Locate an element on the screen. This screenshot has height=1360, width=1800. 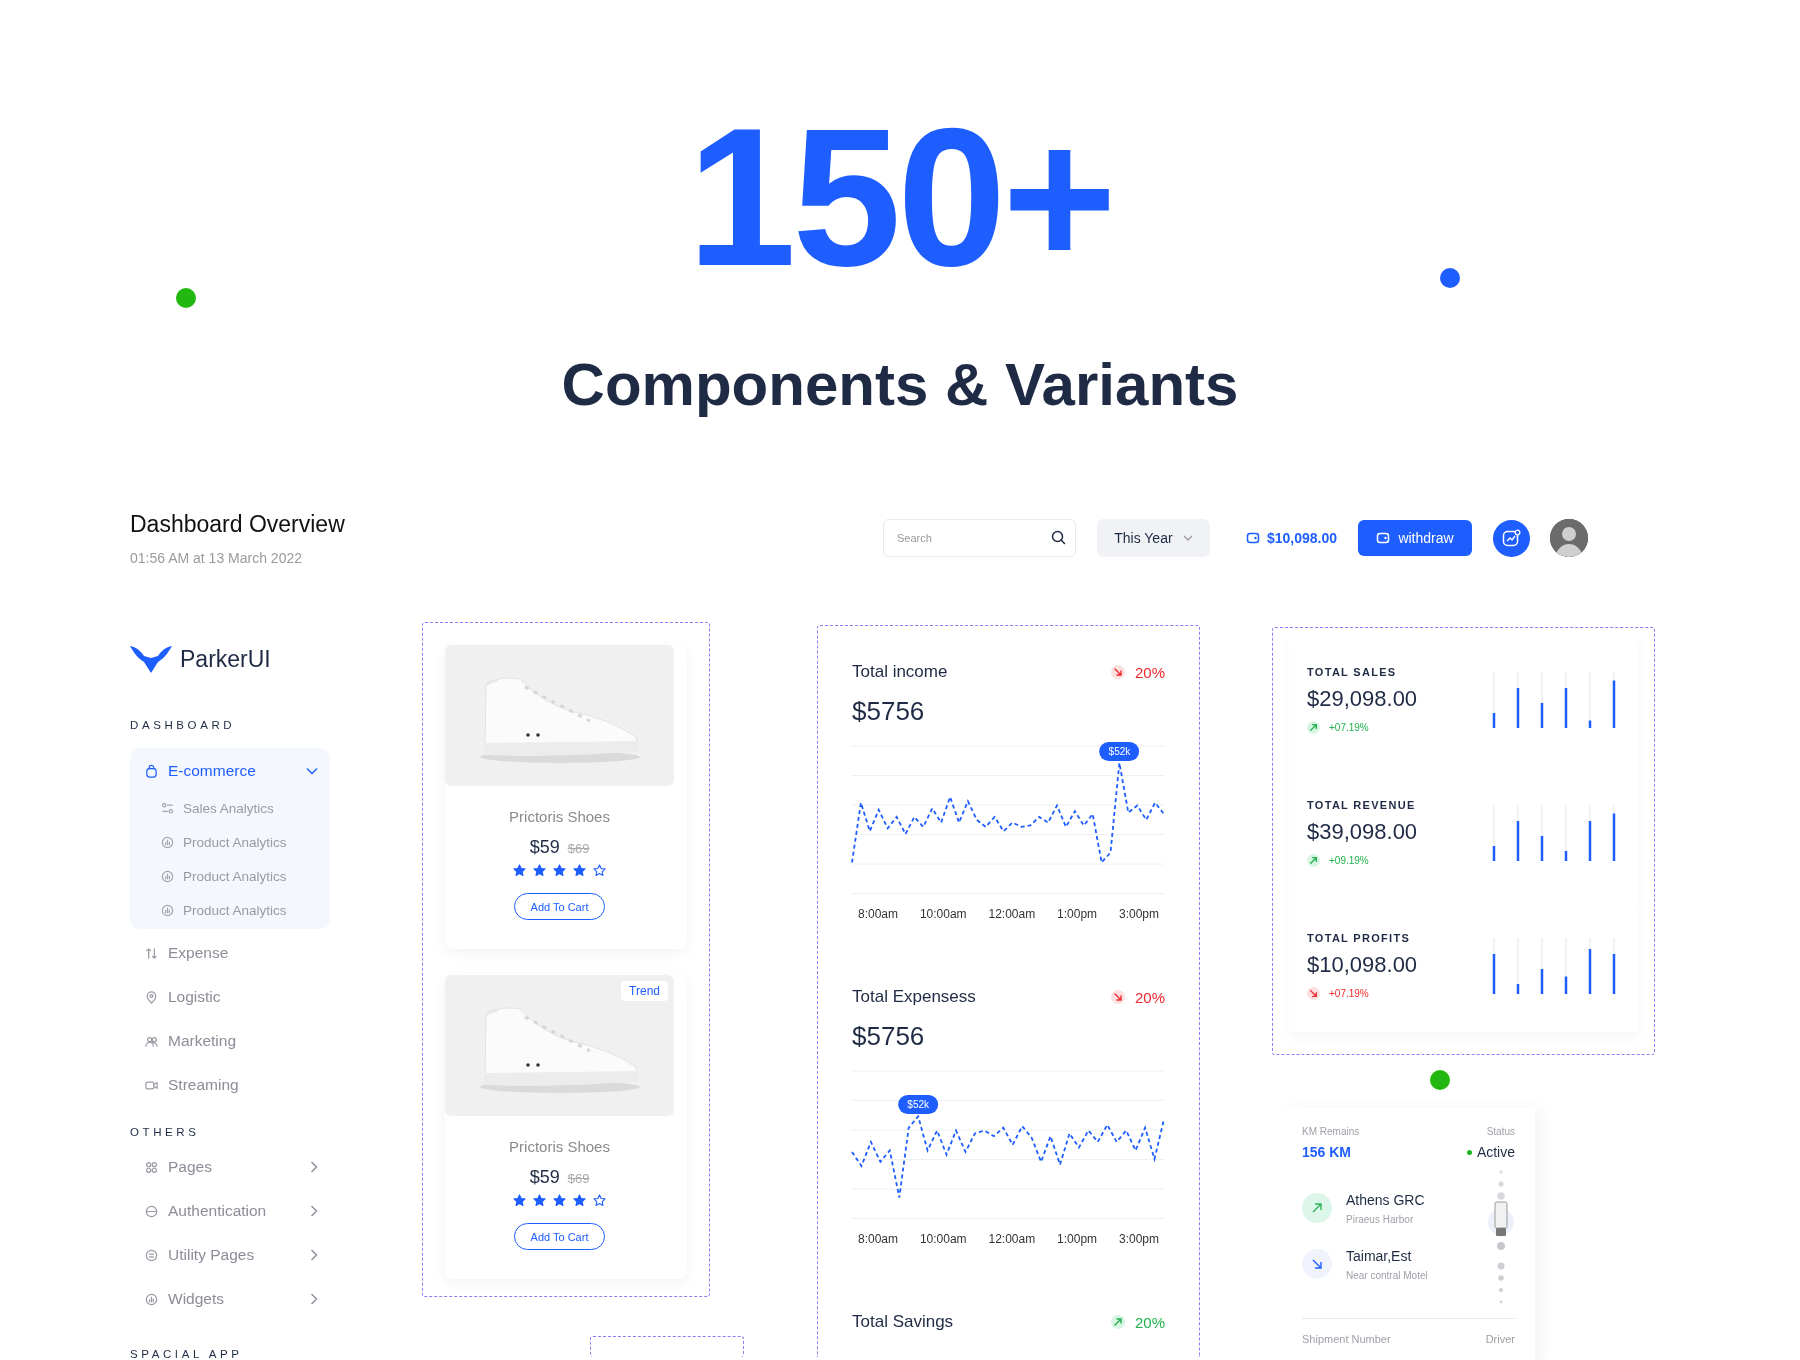
analytics-button is located at coordinates (1511, 538).